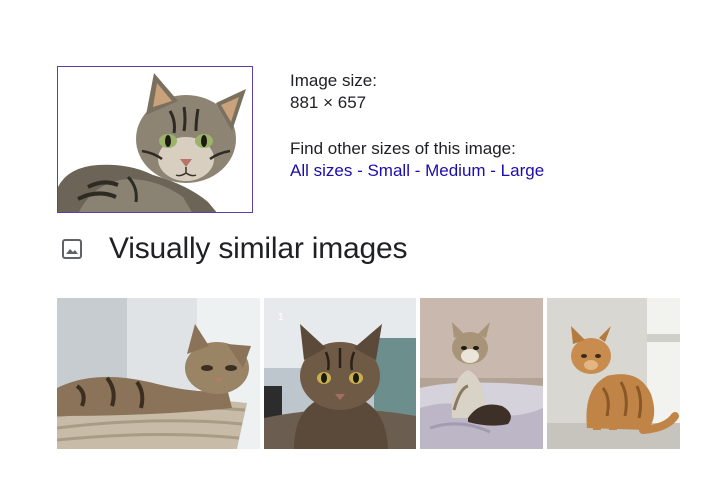 The image size is (714, 481). What do you see at coordinates (522, 170) in the screenshot?
I see `large-size-link: Large` at bounding box center [522, 170].